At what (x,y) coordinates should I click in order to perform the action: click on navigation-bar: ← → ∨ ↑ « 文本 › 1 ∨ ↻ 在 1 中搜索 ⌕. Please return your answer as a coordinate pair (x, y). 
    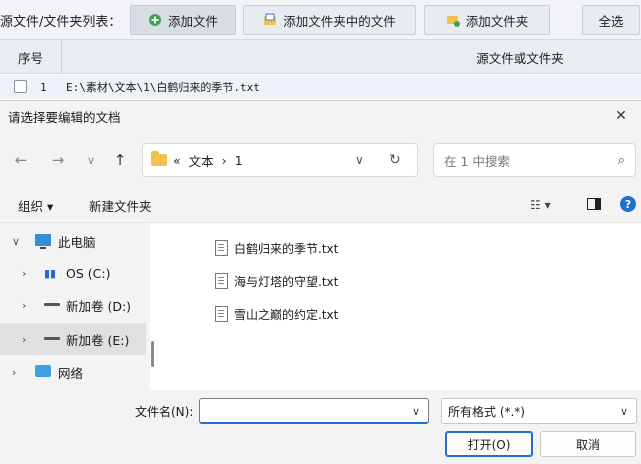
    Looking at the image, I should click on (320, 159).